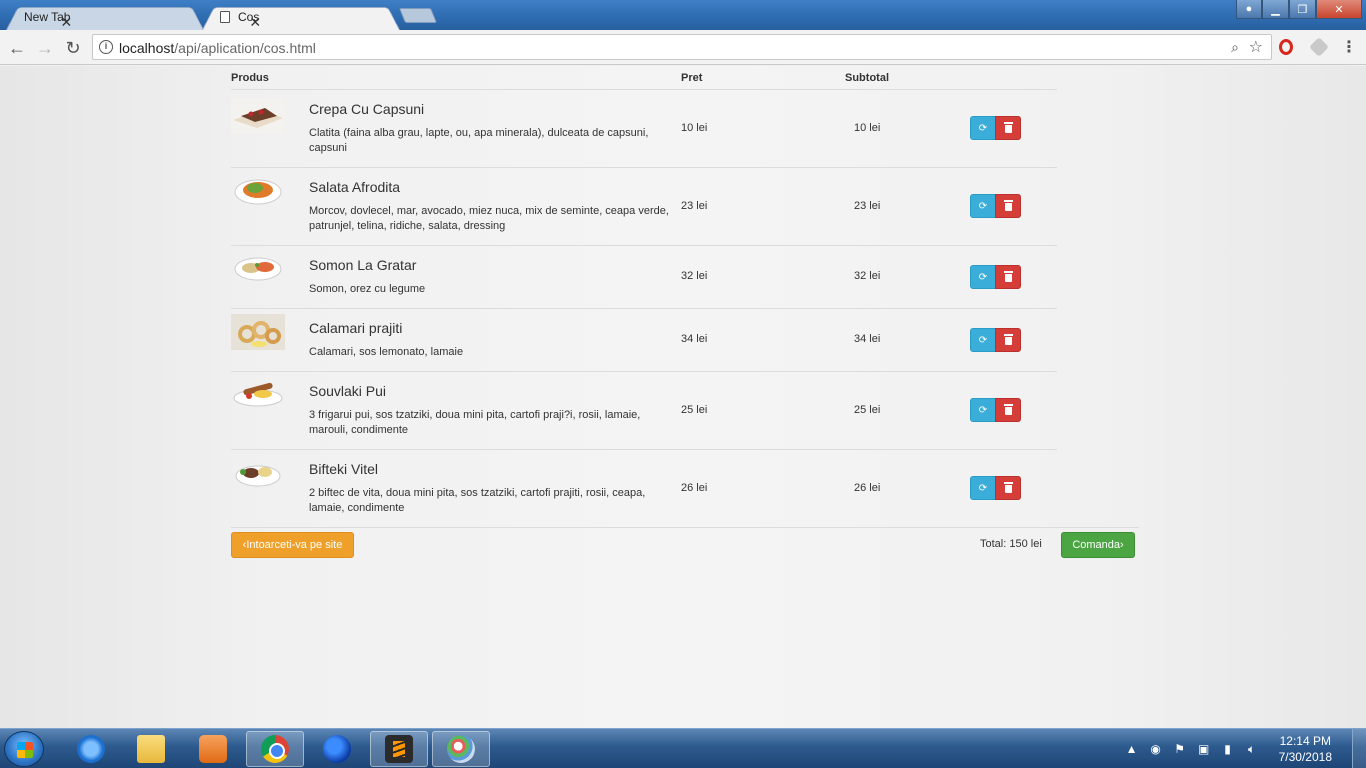 The width and height of the screenshot is (1366, 768). I want to click on product-subtotal: 25 lei, so click(867, 410).